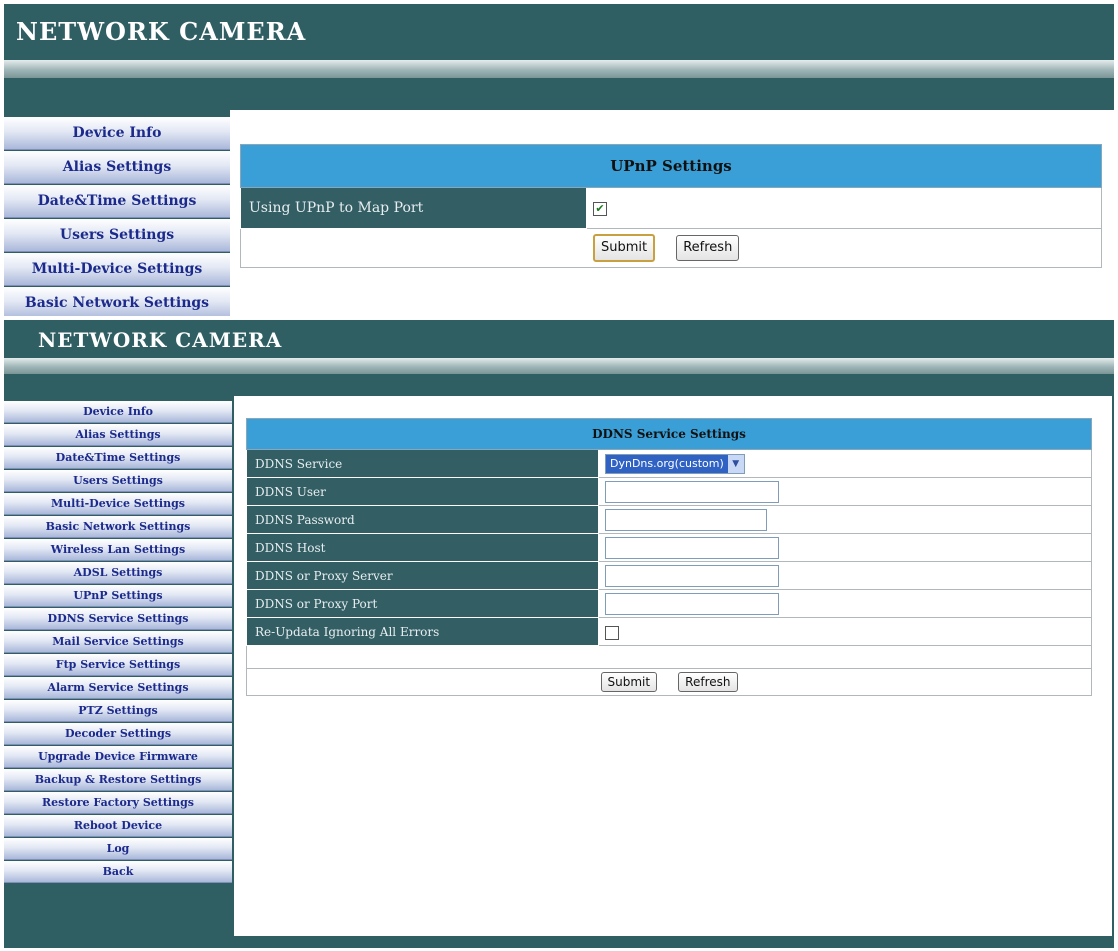 This screenshot has width=1118, height=951. I want to click on proxy-server-label: DDNS or Proxy Server, so click(422, 575).